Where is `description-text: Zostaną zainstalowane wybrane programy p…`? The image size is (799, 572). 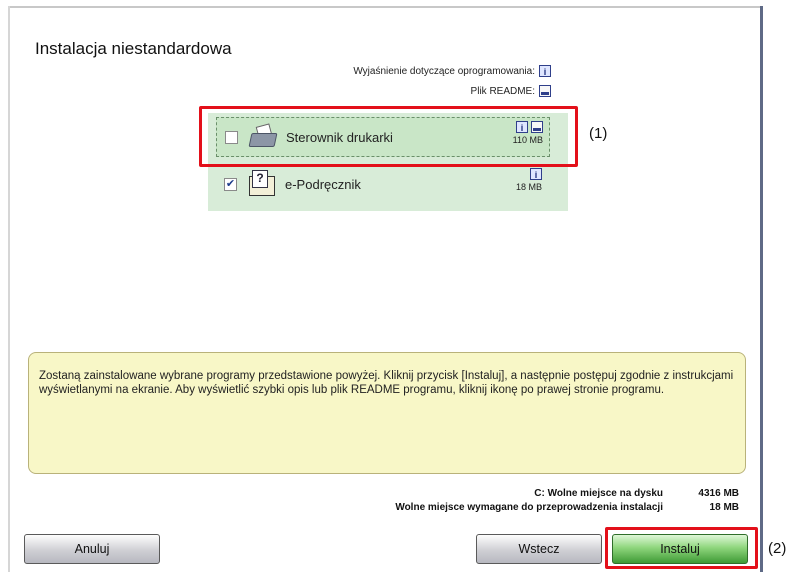 description-text: Zostaną zainstalowane wybrane programy p… is located at coordinates (386, 383).